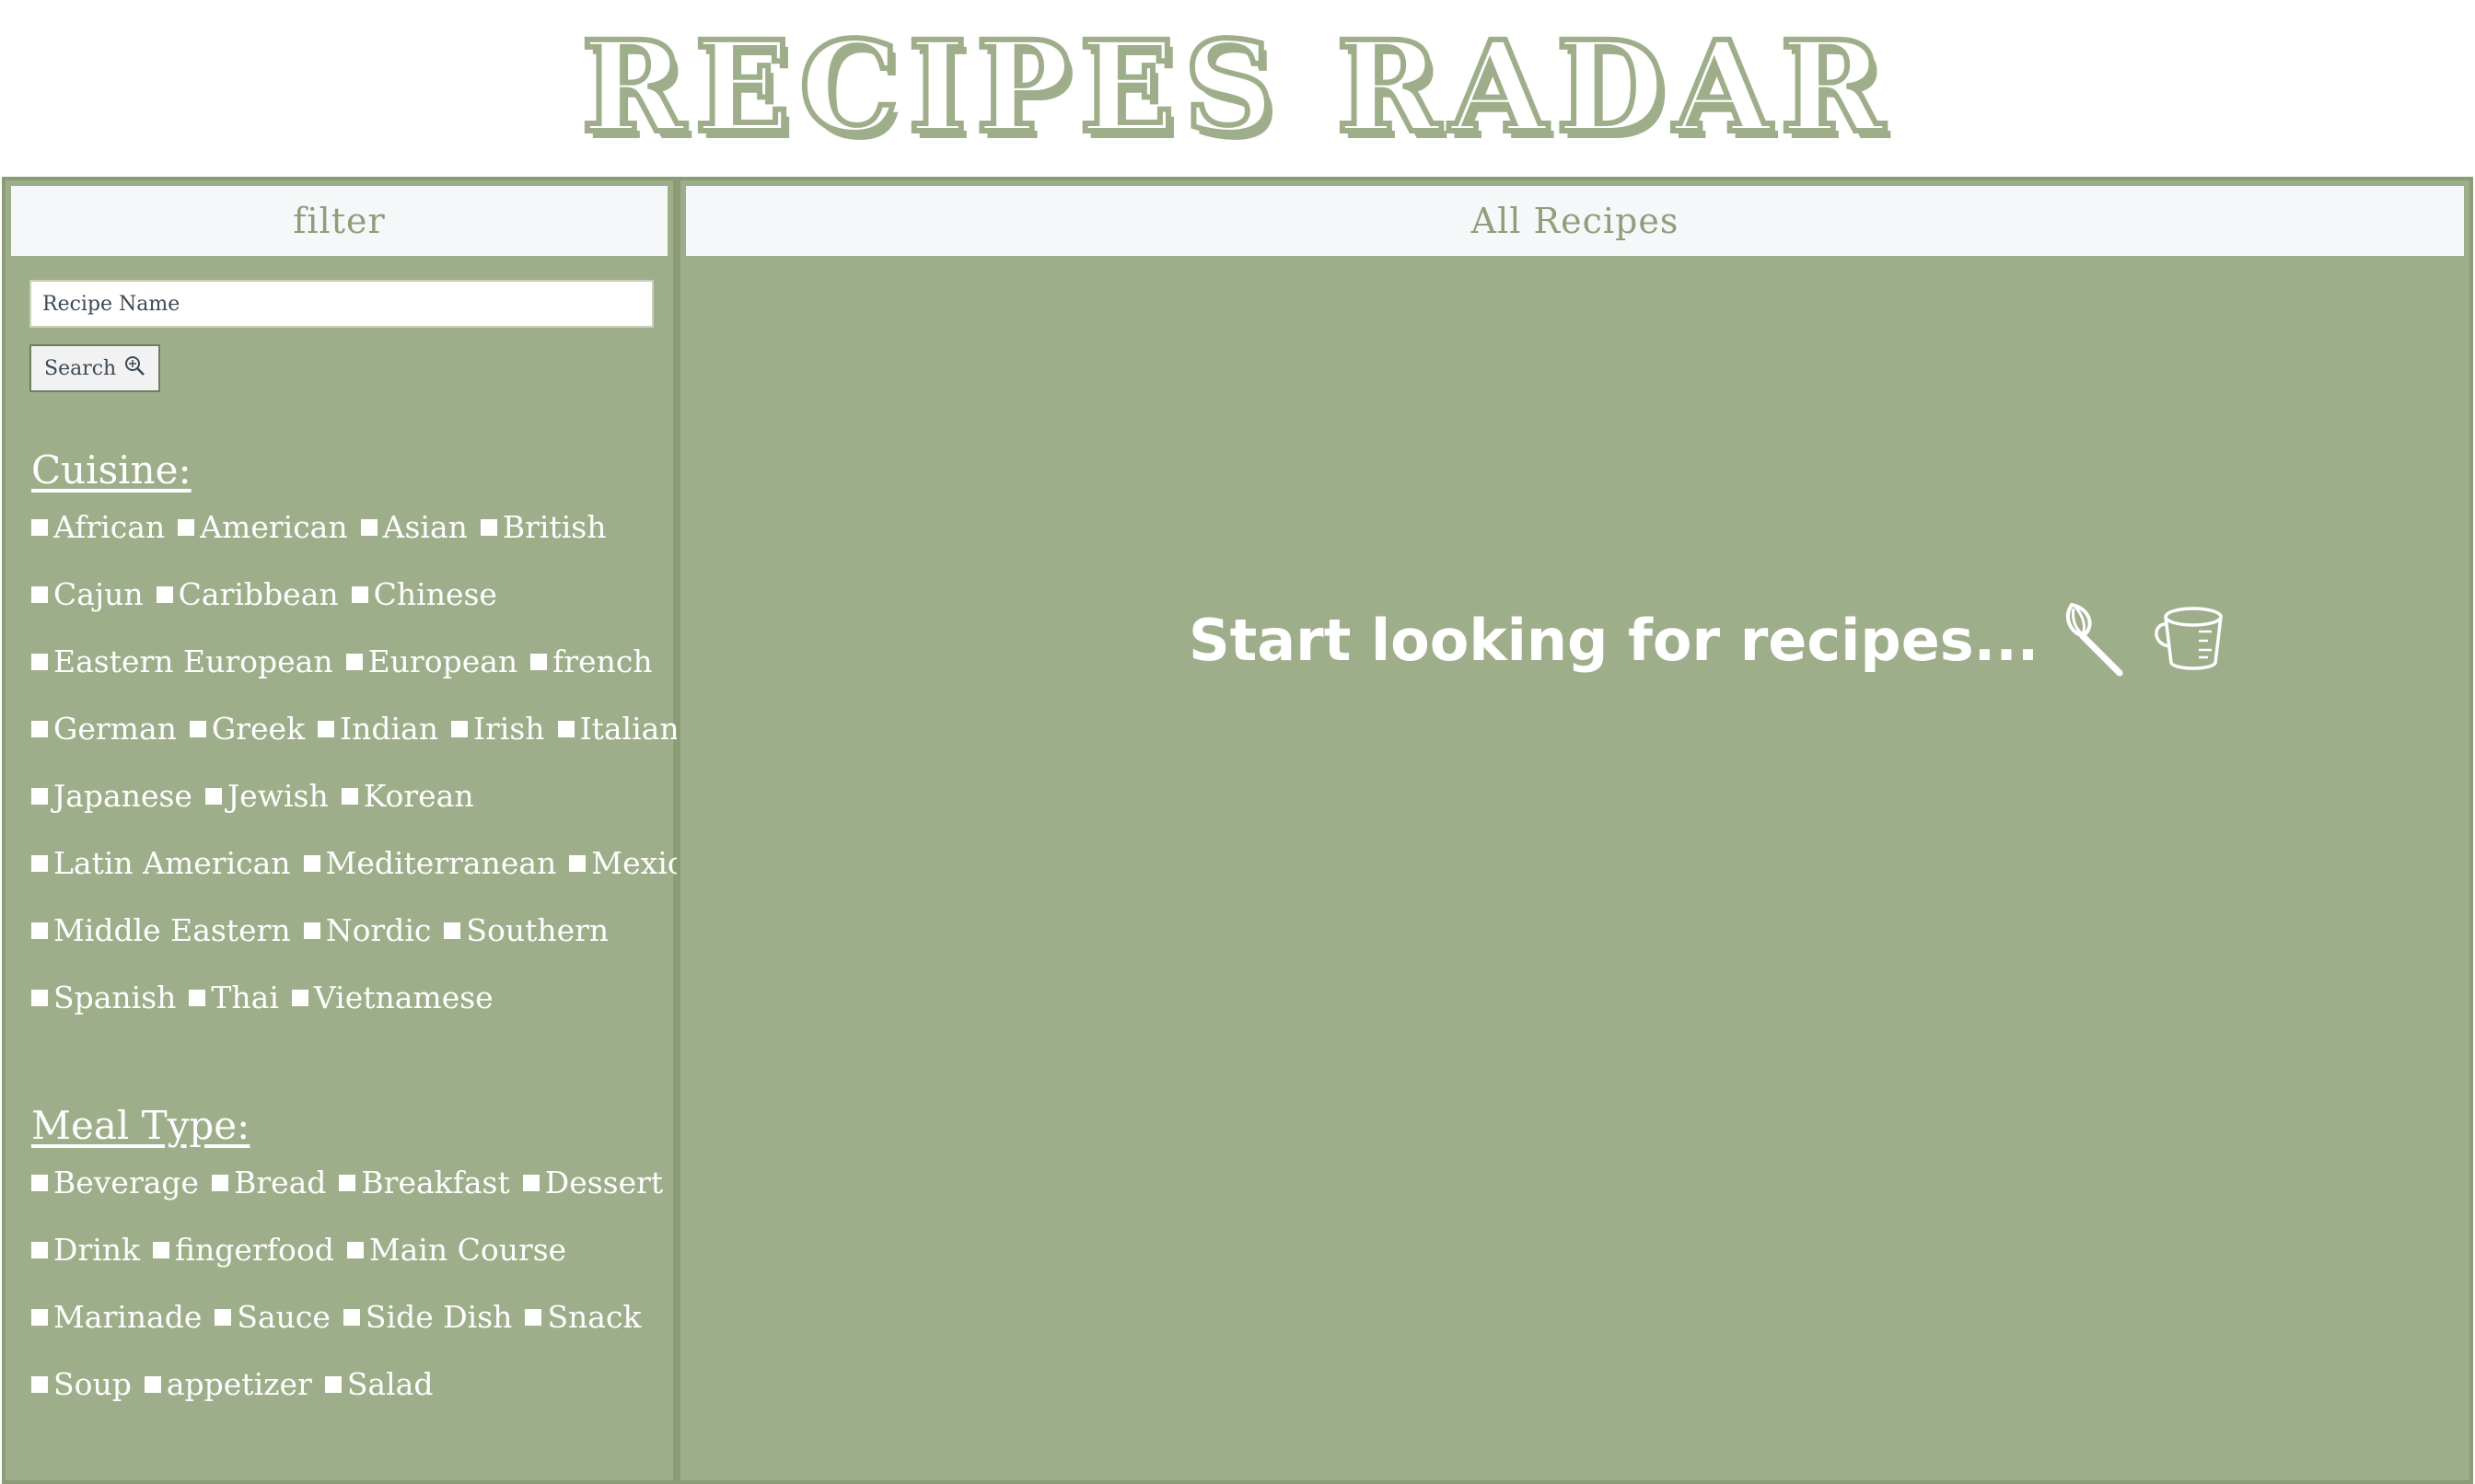 The image size is (2475, 1484). I want to click on cuisine-option-caribbean: Caribbean, so click(248, 594).